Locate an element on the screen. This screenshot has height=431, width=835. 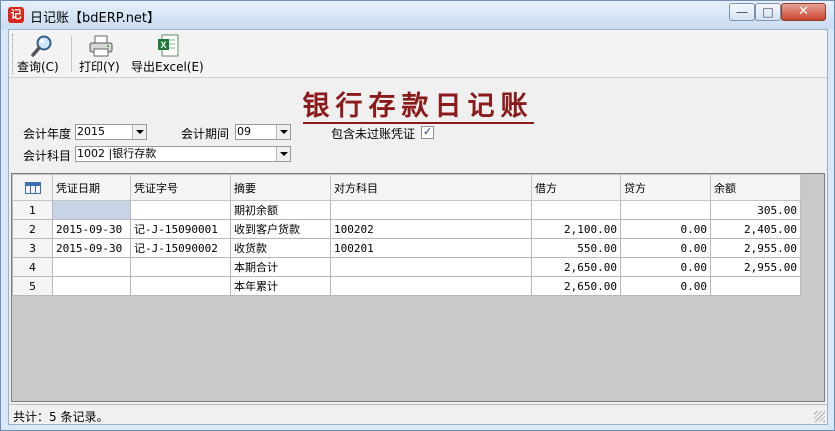
account-select: 1002 |银行存款 is located at coordinates (183, 154).